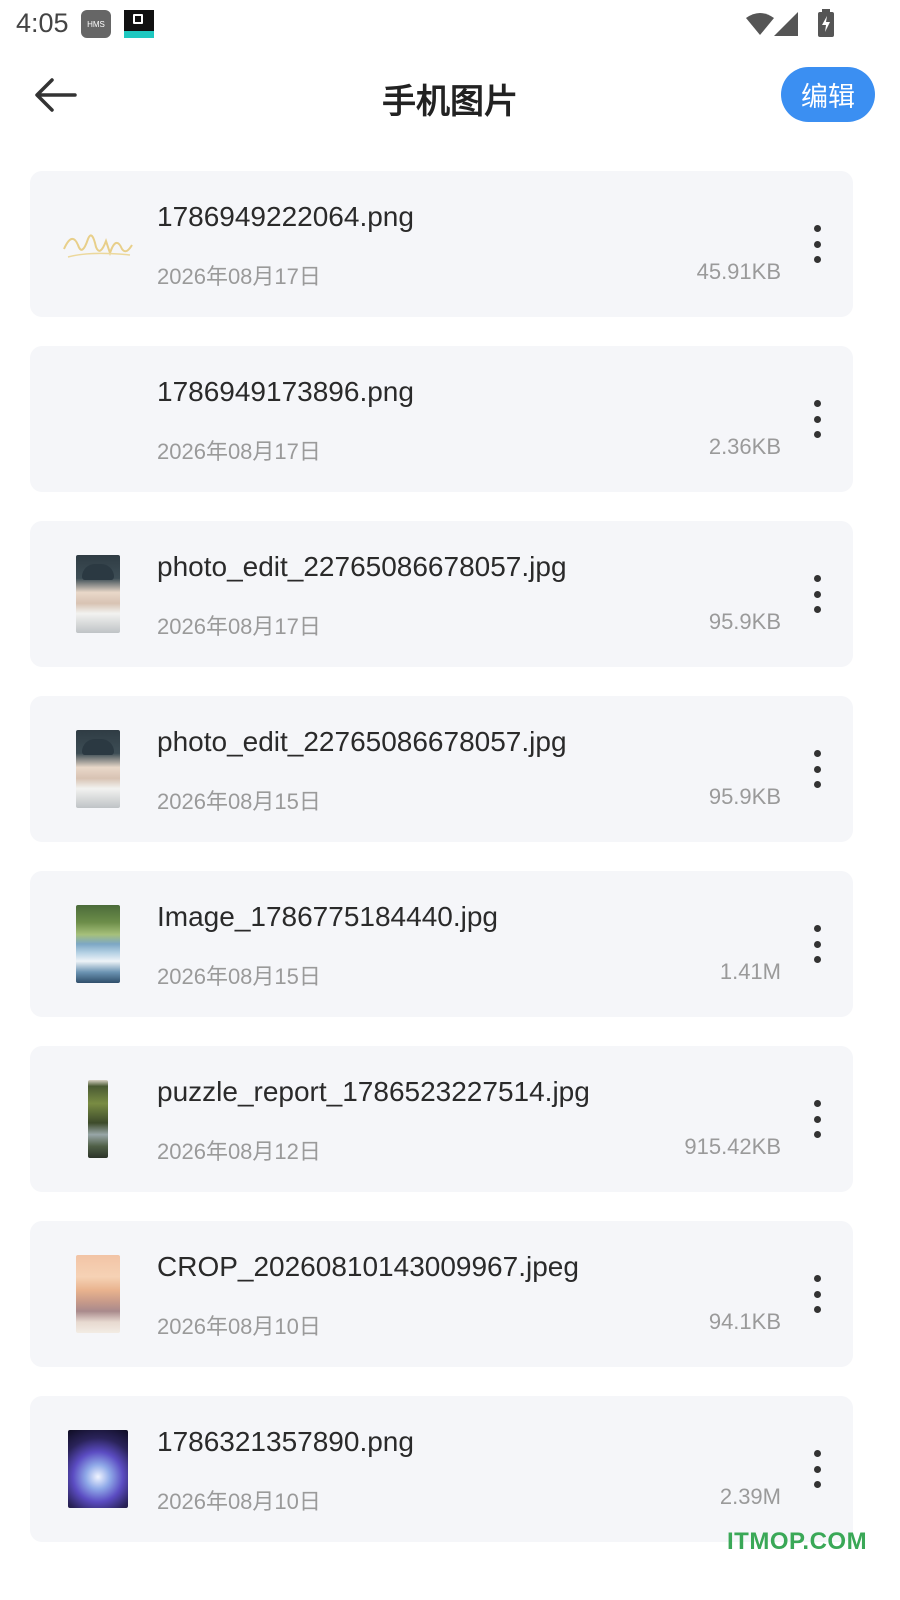  I want to click on anime-thumbnail, so click(98, 1469).